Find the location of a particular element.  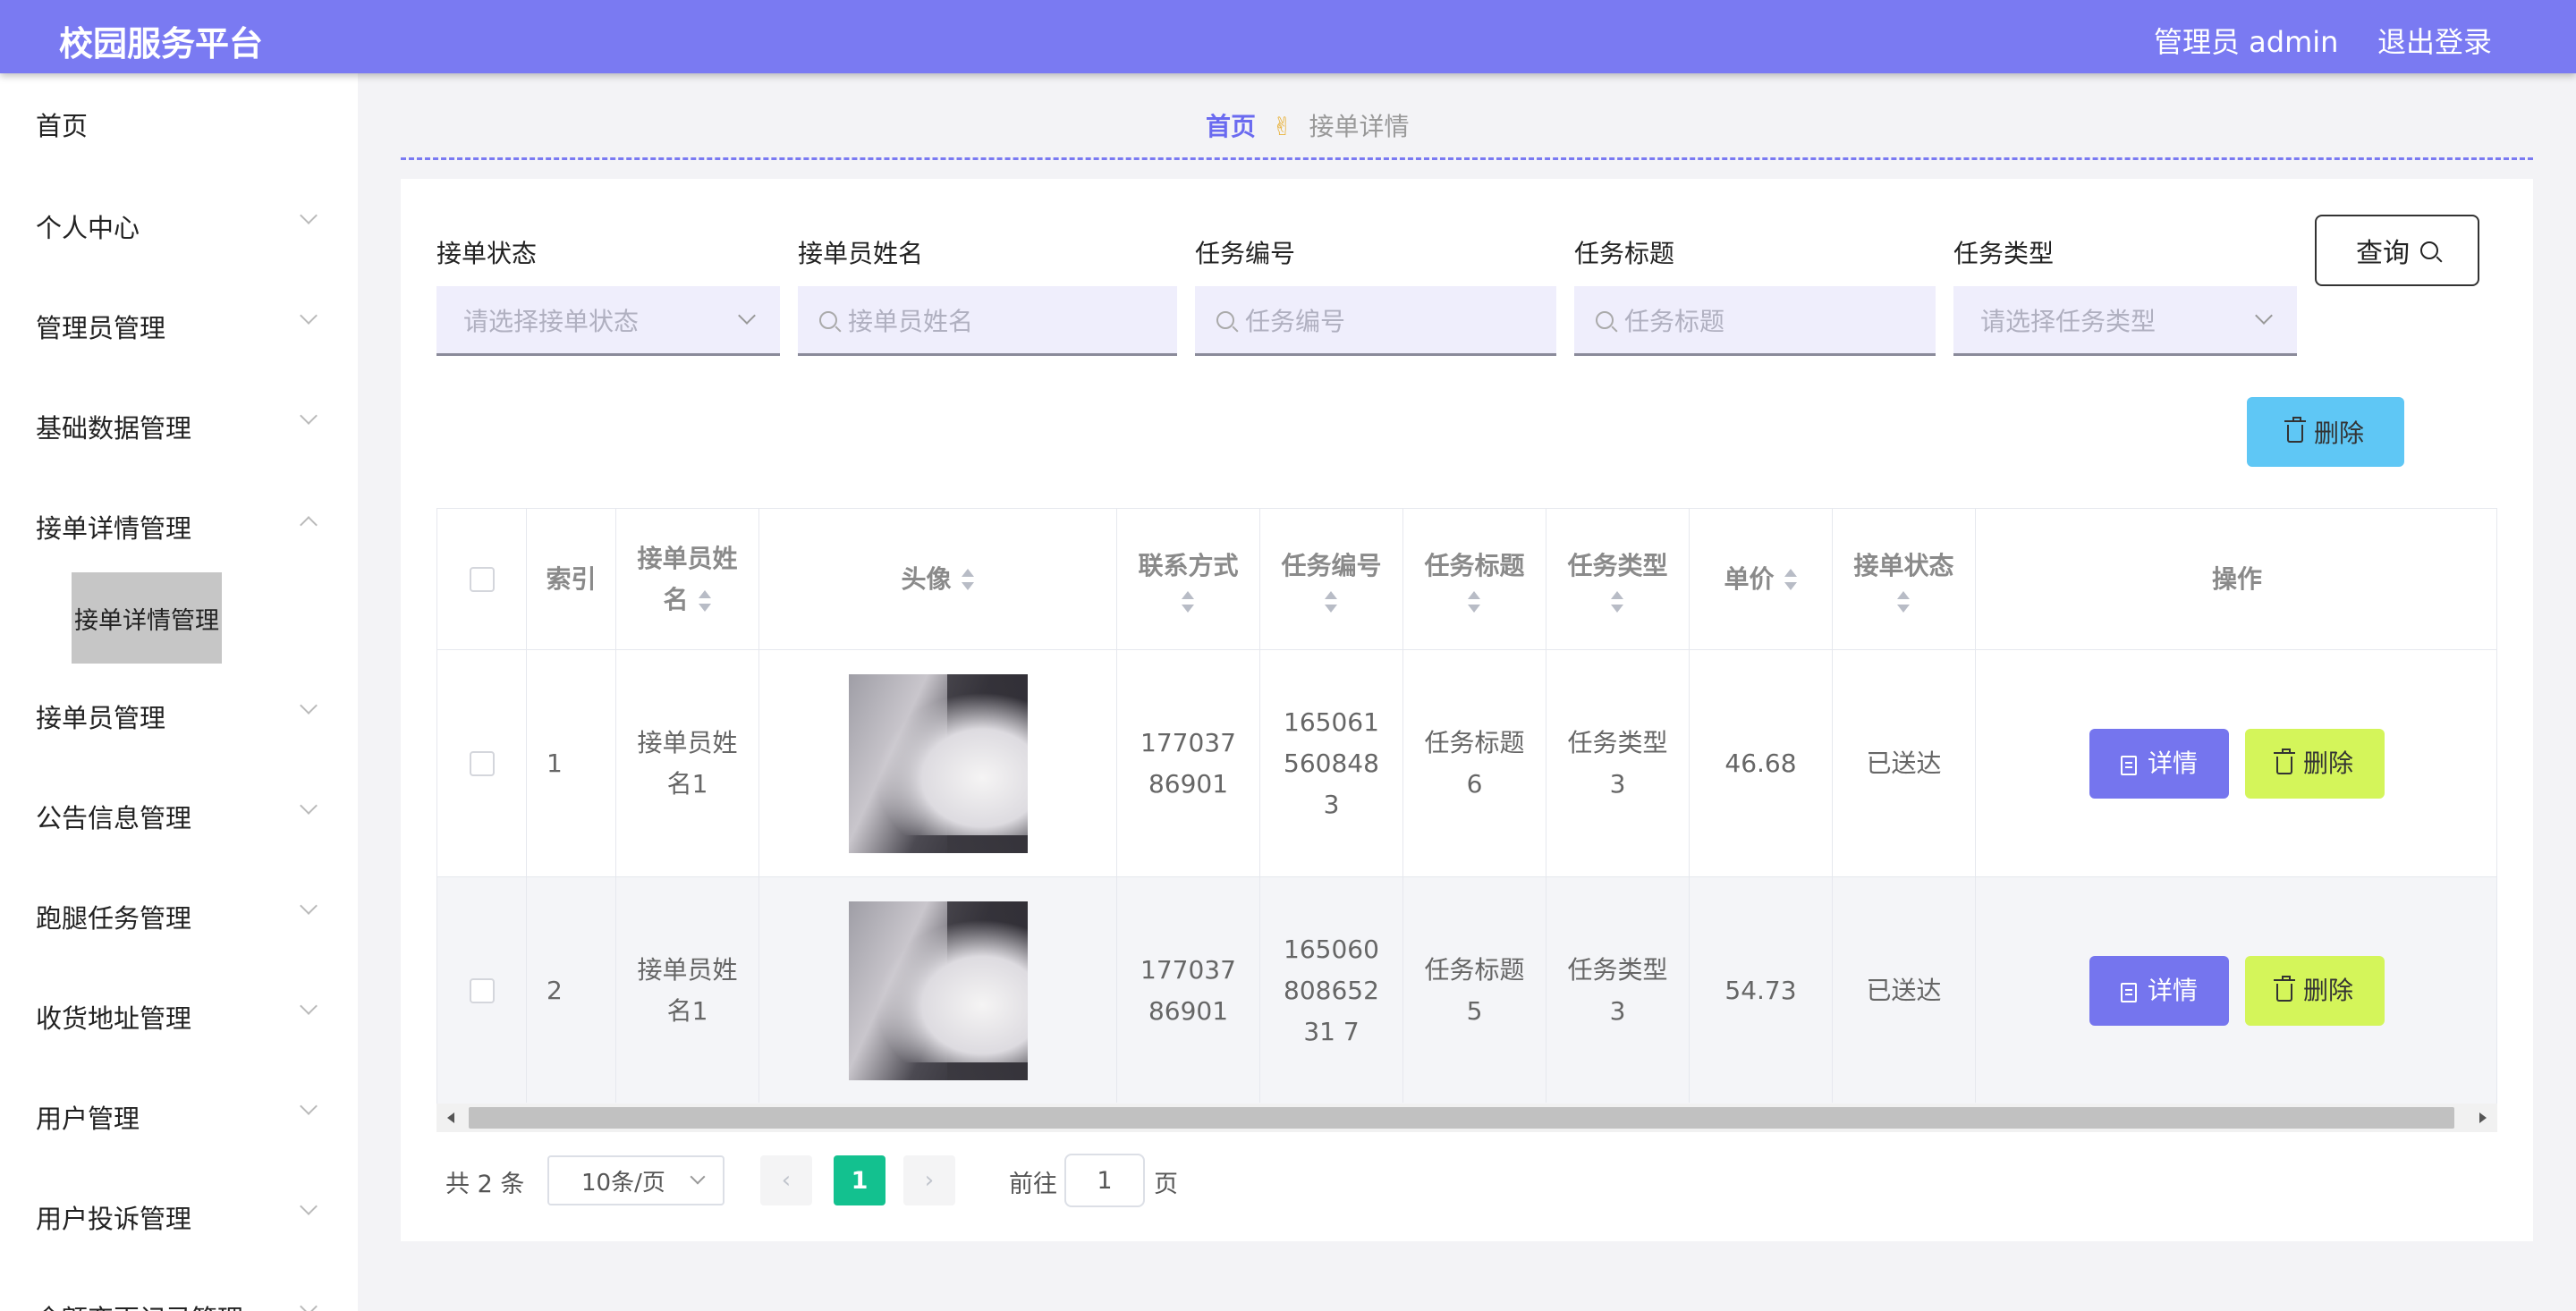

prev-page-button: ‹ is located at coordinates (786, 1180).